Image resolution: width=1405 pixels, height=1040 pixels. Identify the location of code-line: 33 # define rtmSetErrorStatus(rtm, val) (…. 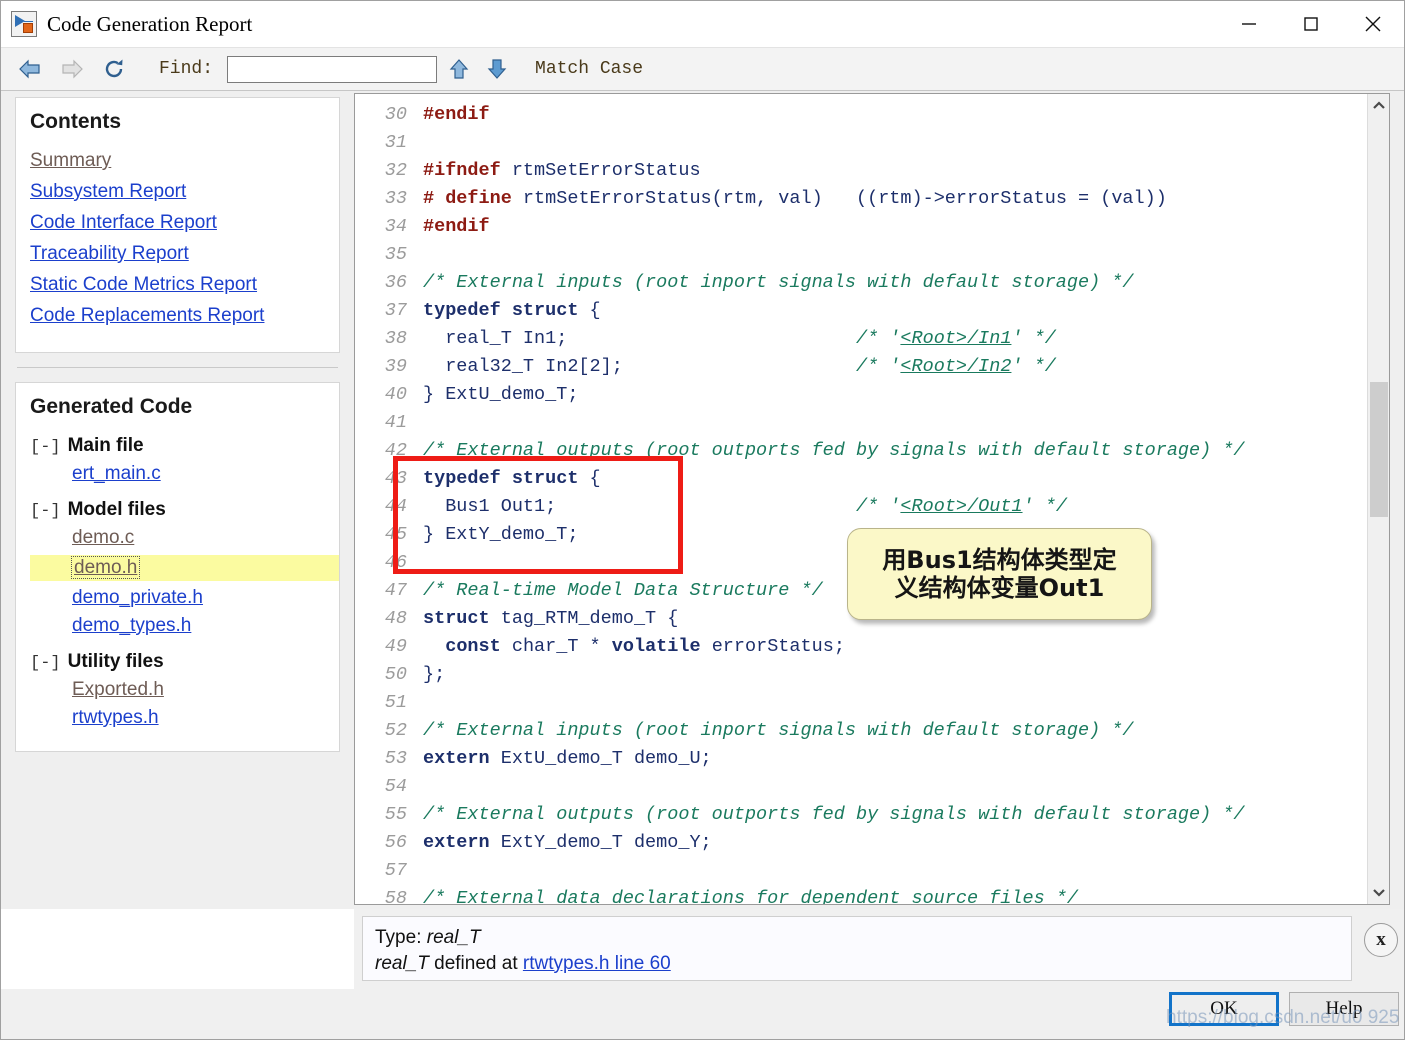
(861, 198).